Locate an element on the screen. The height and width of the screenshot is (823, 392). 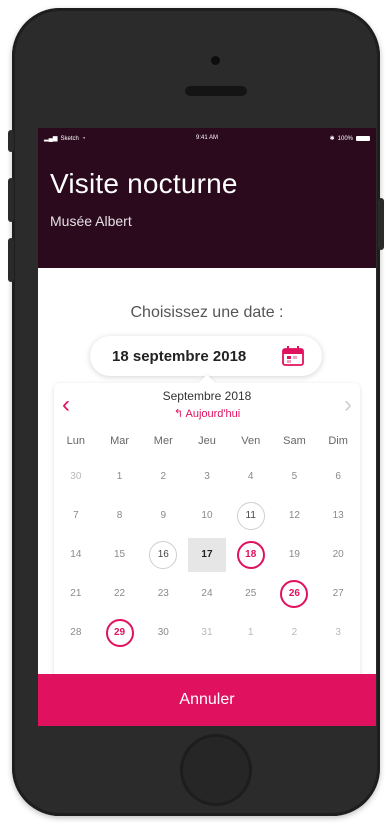
calendar-day: 20 is located at coordinates (338, 555).